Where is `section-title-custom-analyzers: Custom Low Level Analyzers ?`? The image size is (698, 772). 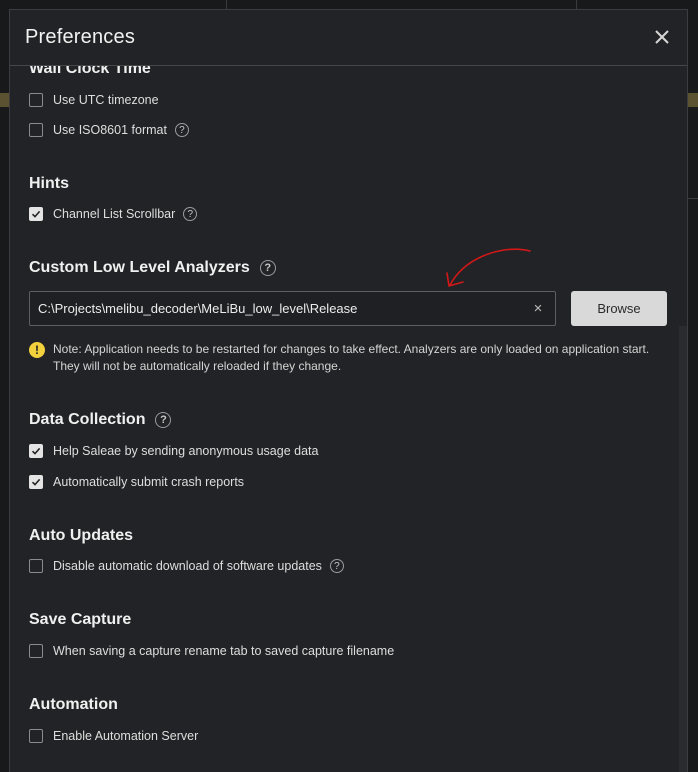 section-title-custom-analyzers: Custom Low Level Analyzers ? is located at coordinates (152, 268).